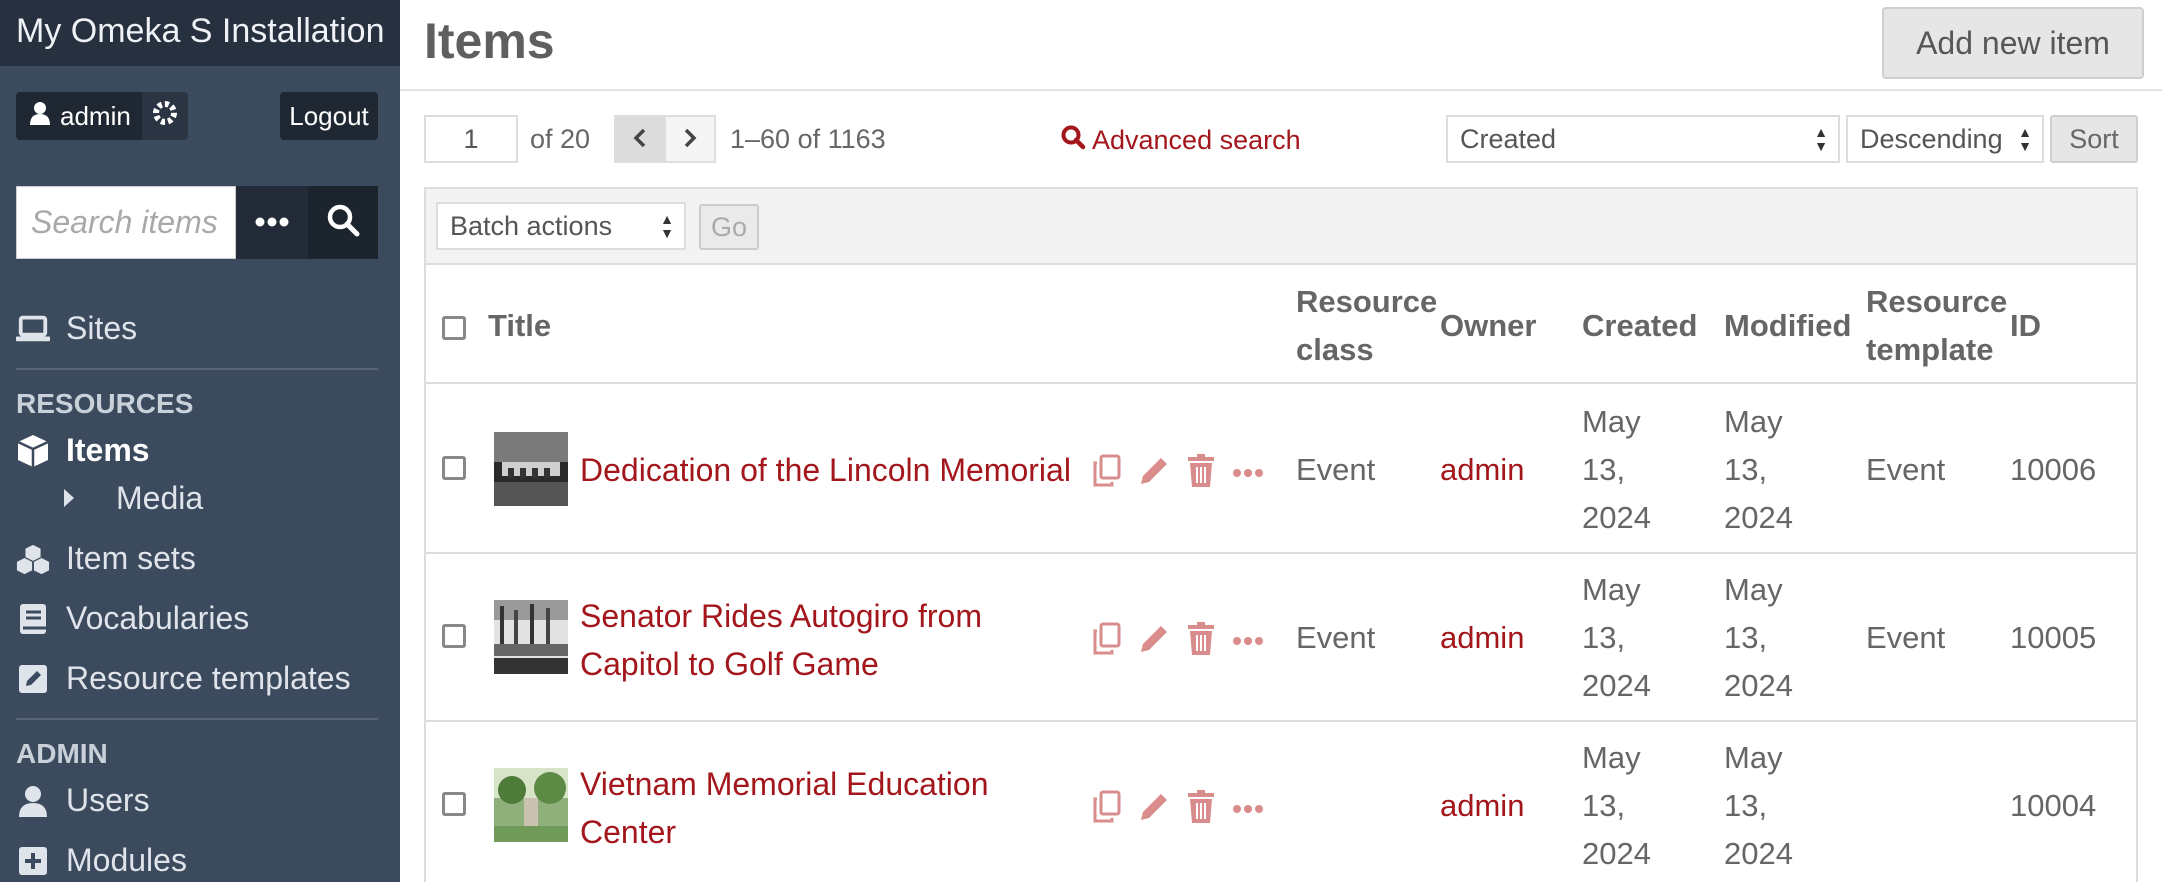  I want to click on cell-id: 10006, so click(2053, 469).